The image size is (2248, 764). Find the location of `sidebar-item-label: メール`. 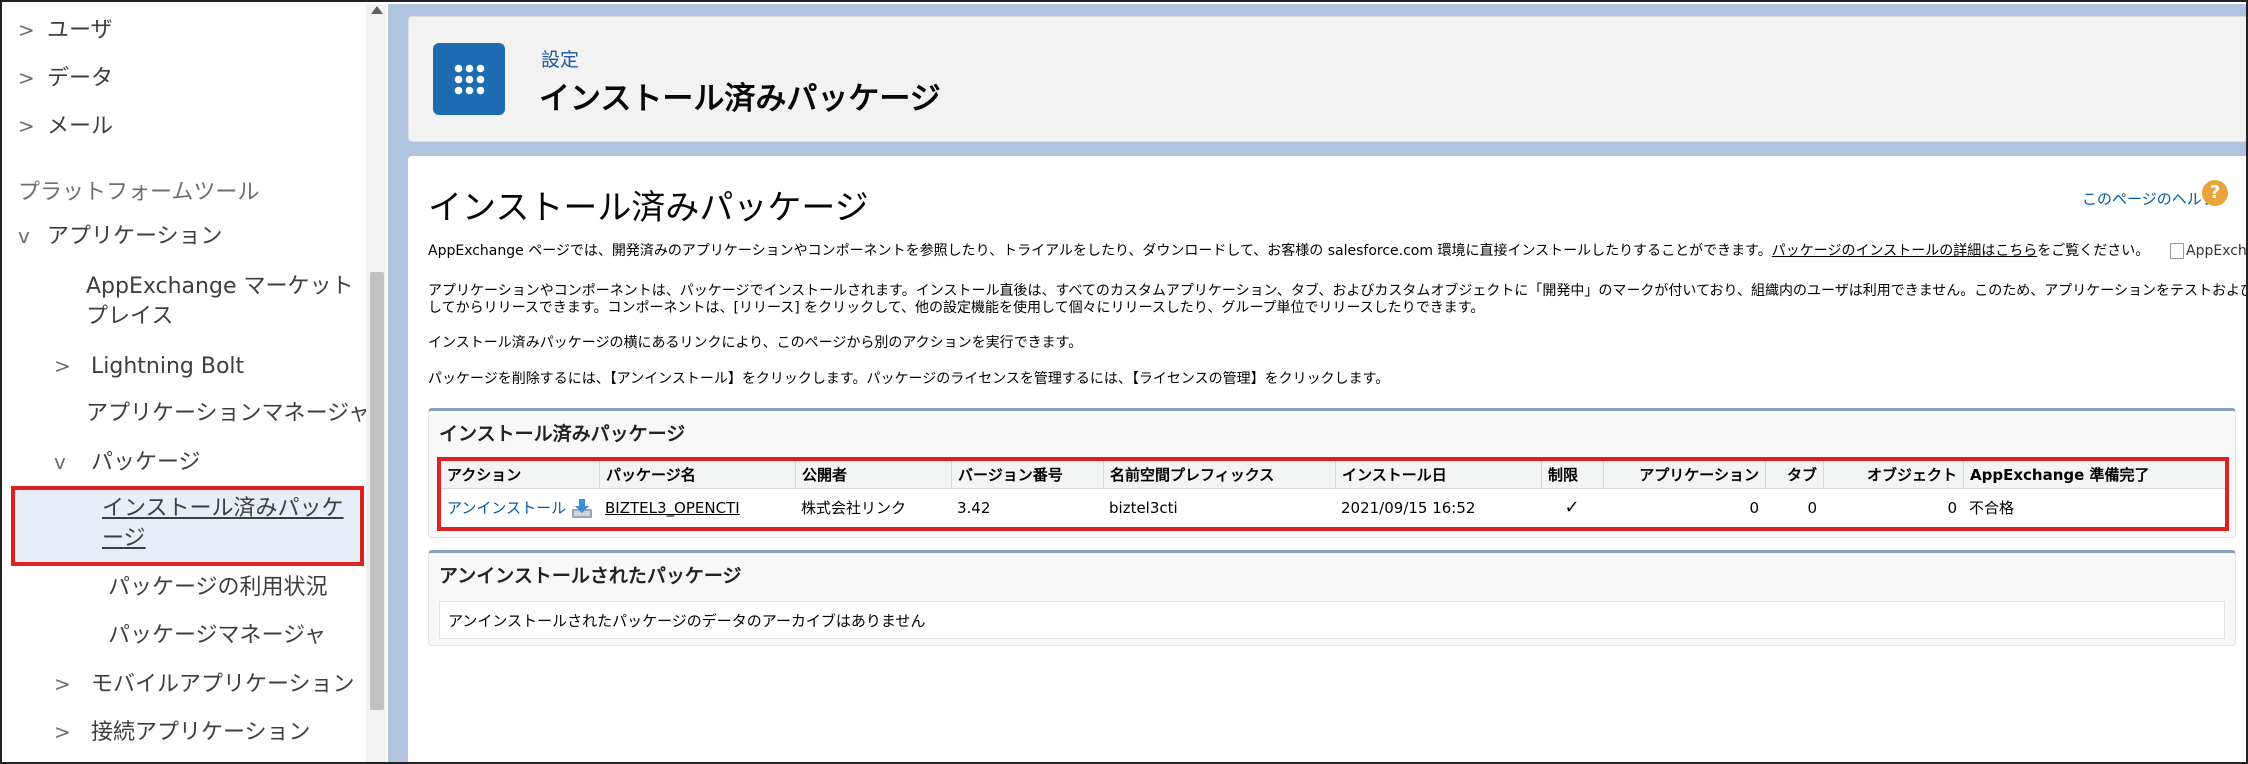

sidebar-item-label: メール is located at coordinates (80, 126).